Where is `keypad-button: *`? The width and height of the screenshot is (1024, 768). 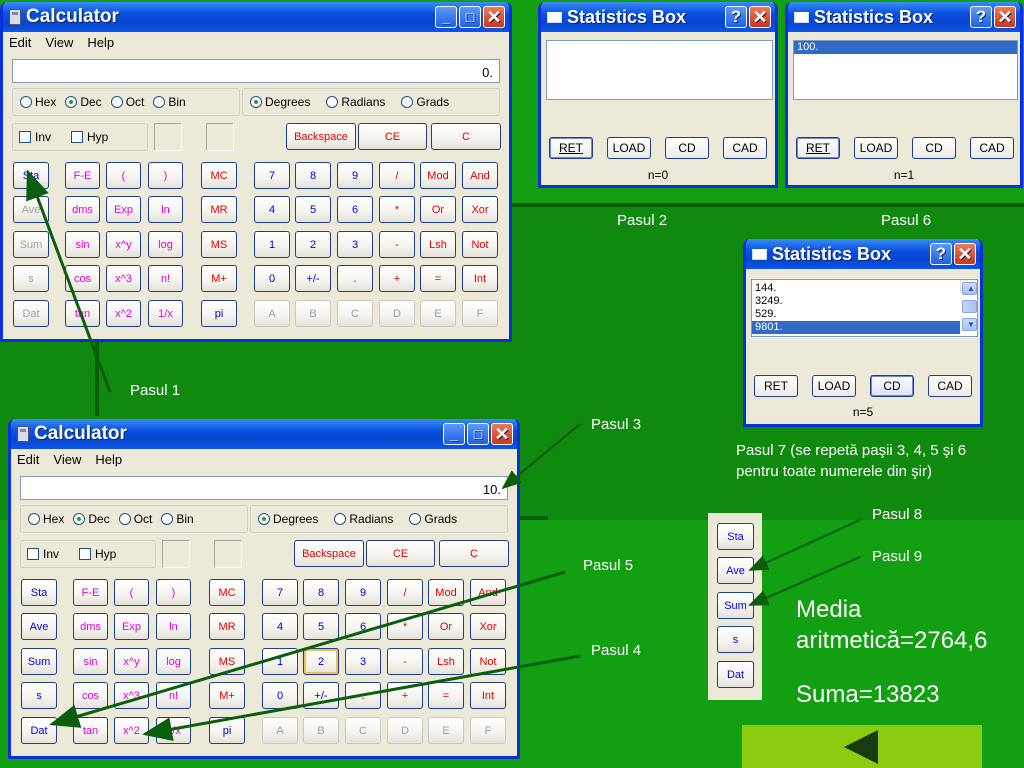
keypad-button: * is located at coordinates (397, 209).